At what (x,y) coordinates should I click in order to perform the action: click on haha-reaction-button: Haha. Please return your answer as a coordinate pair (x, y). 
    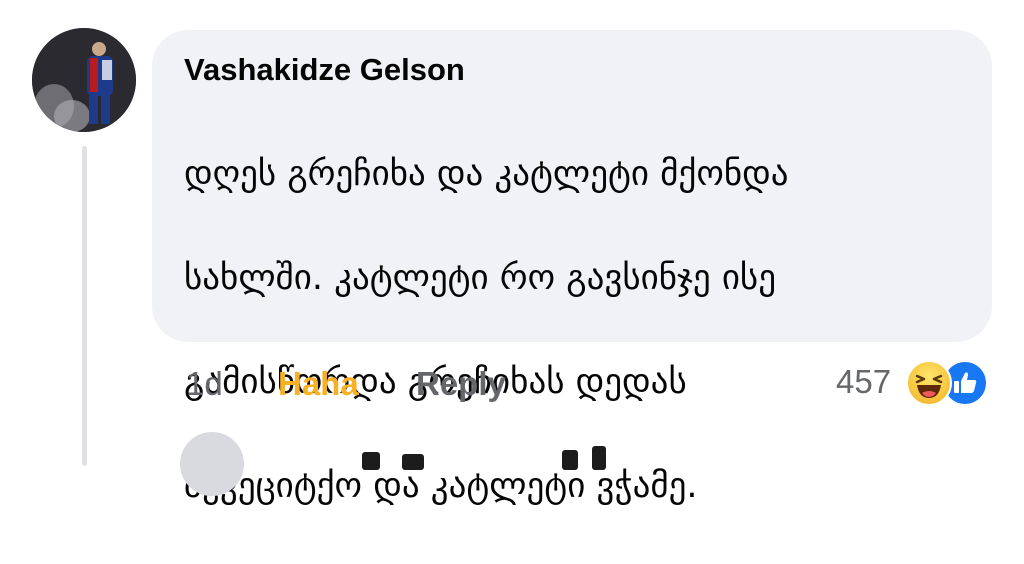
    Looking at the image, I should click on (318, 384).